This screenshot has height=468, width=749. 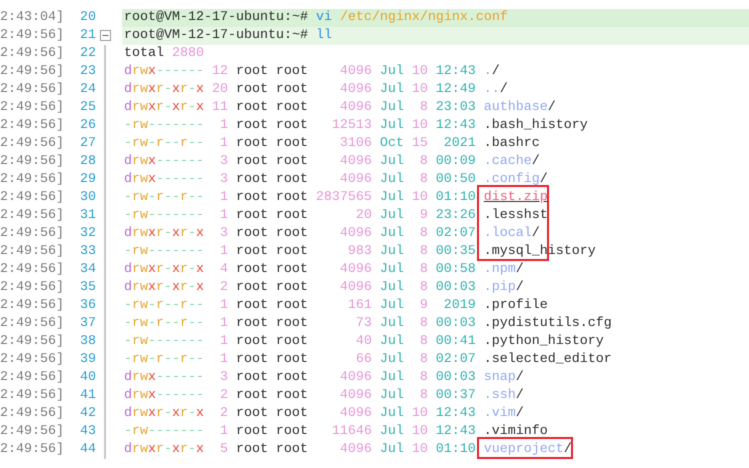 I want to click on line-number: 25, so click(x=87, y=108).